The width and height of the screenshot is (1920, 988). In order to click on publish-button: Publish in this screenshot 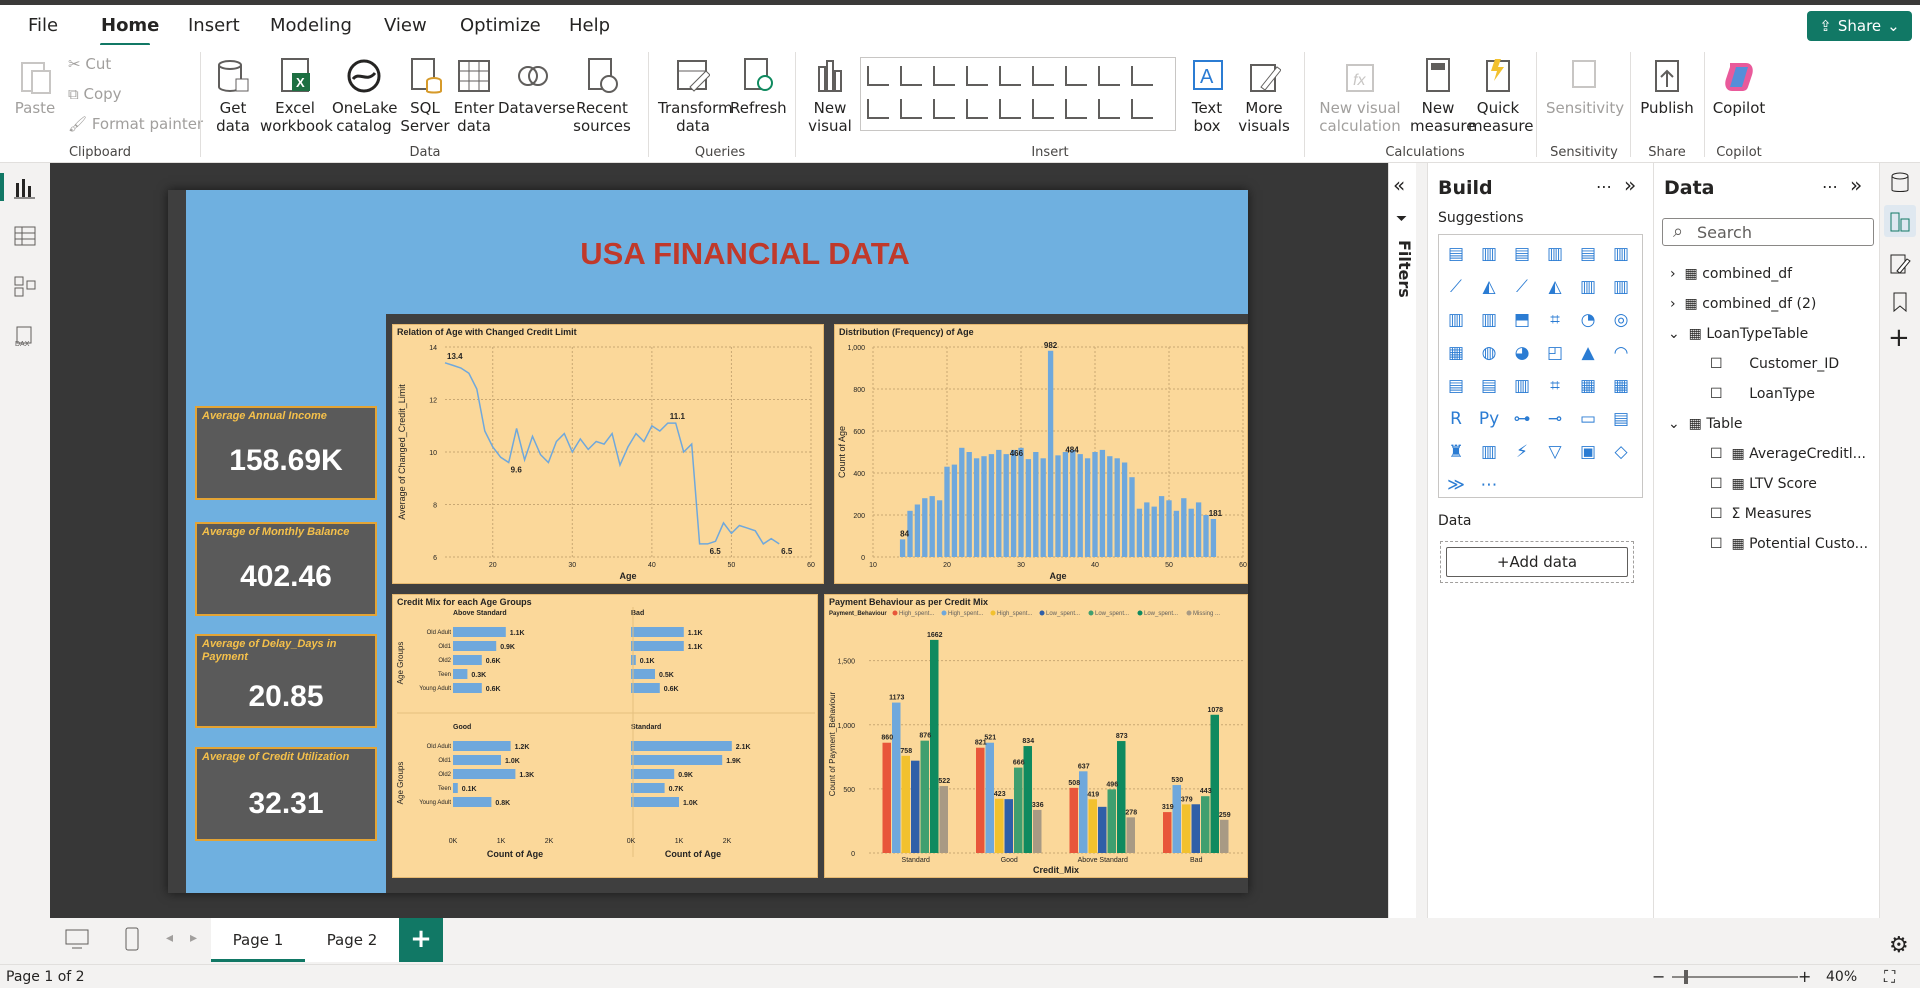, I will do `click(1667, 87)`.